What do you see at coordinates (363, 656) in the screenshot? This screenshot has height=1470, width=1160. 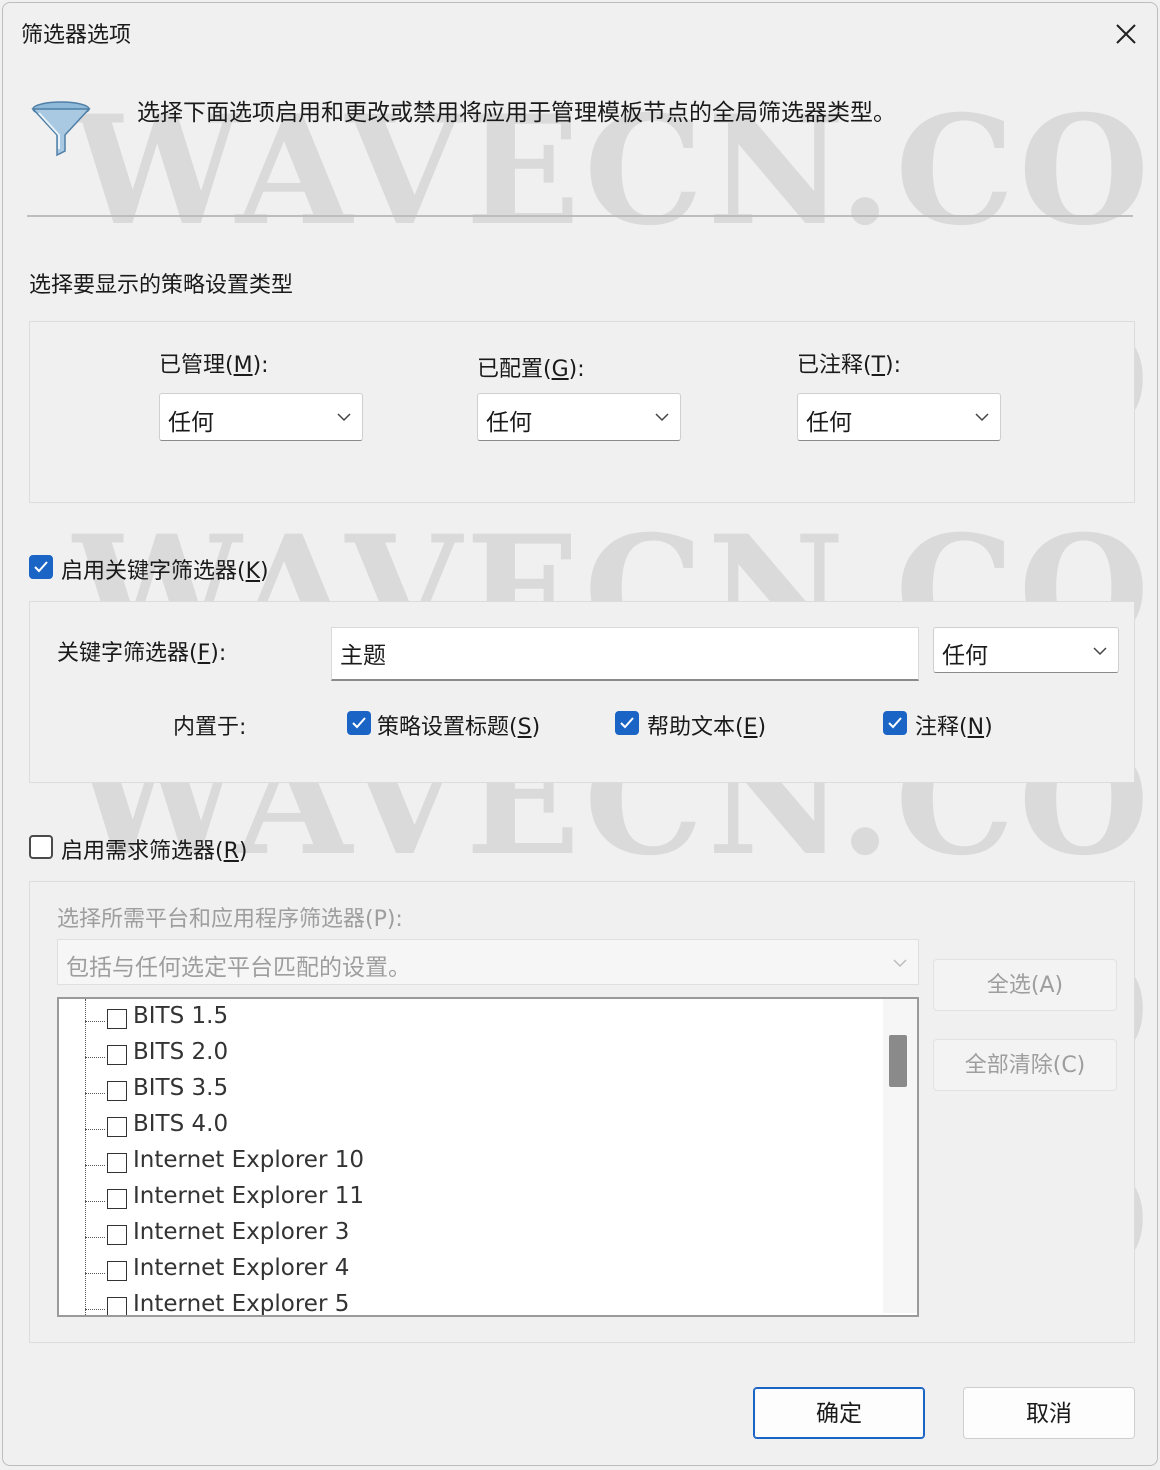 I see `keyword-filter-value: 主题` at bounding box center [363, 656].